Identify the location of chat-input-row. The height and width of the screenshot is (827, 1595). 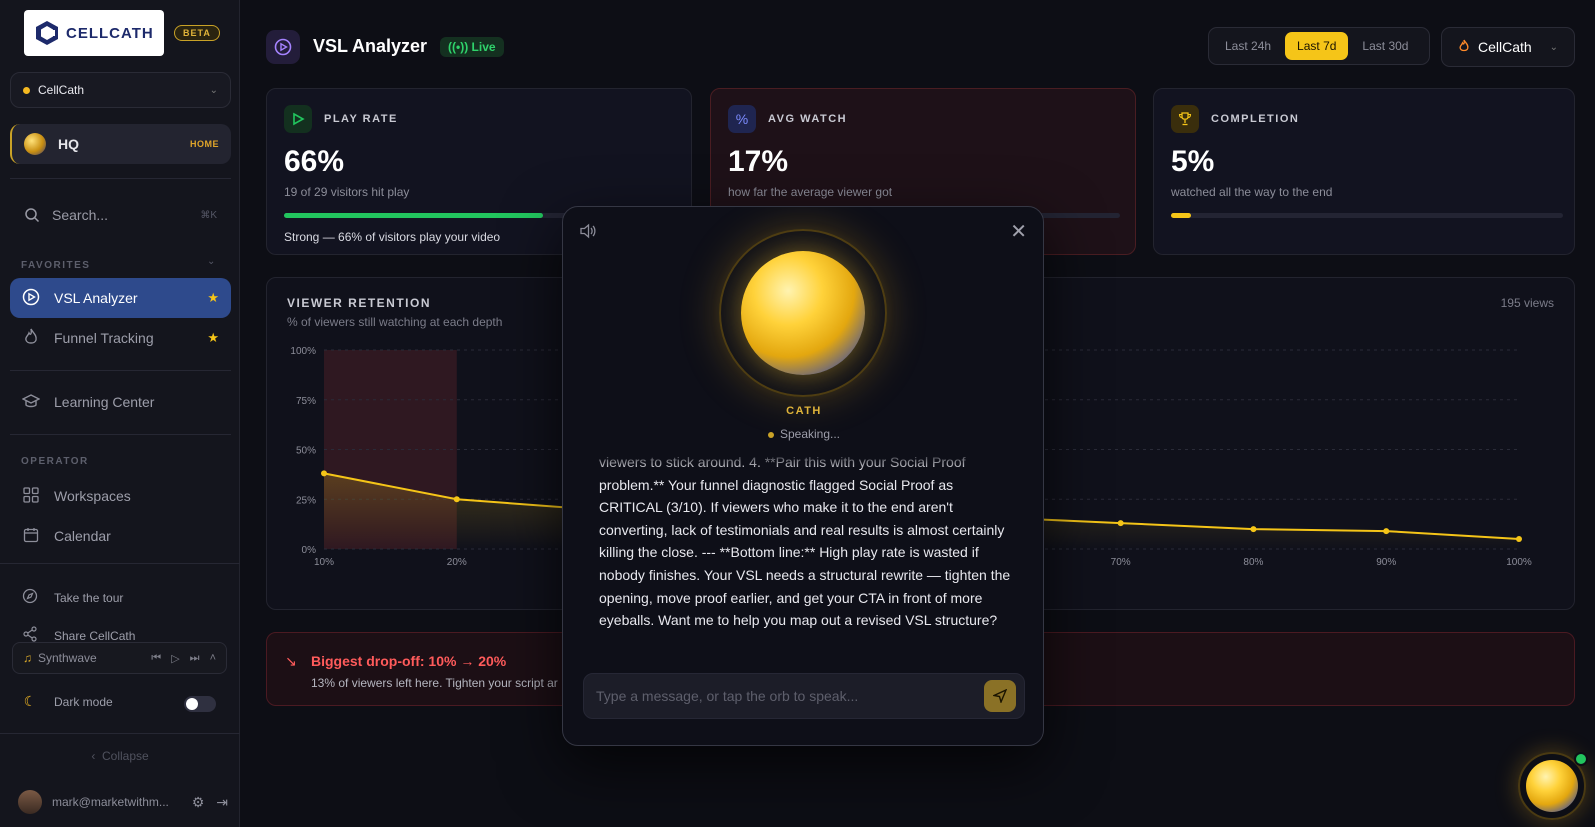
(804, 696).